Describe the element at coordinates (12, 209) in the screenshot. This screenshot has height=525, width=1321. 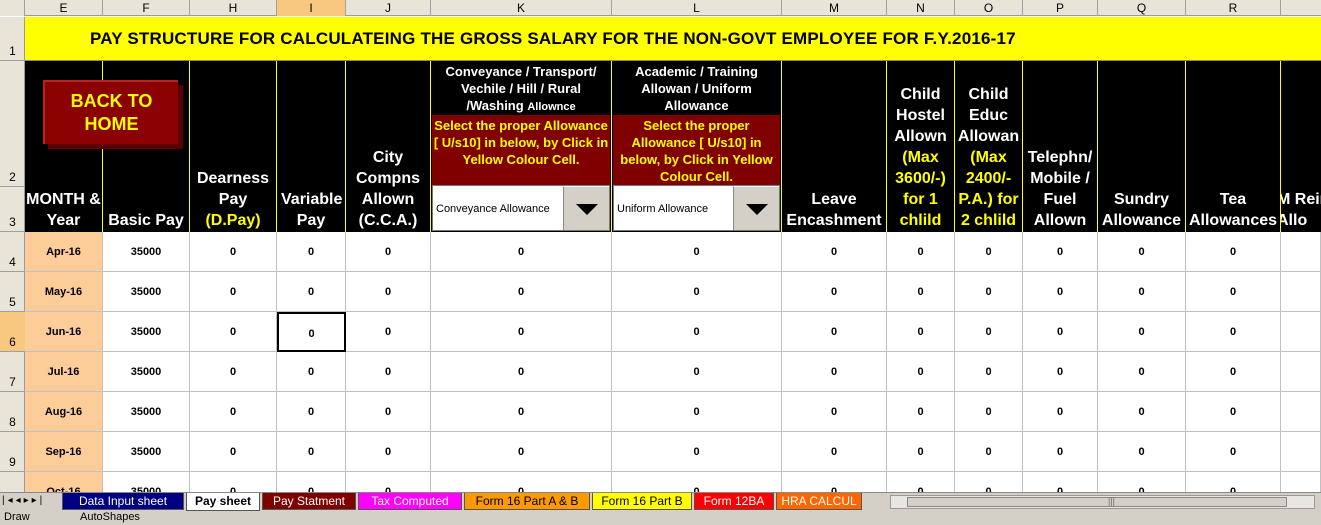
I see `row-header-3: 3` at that location.